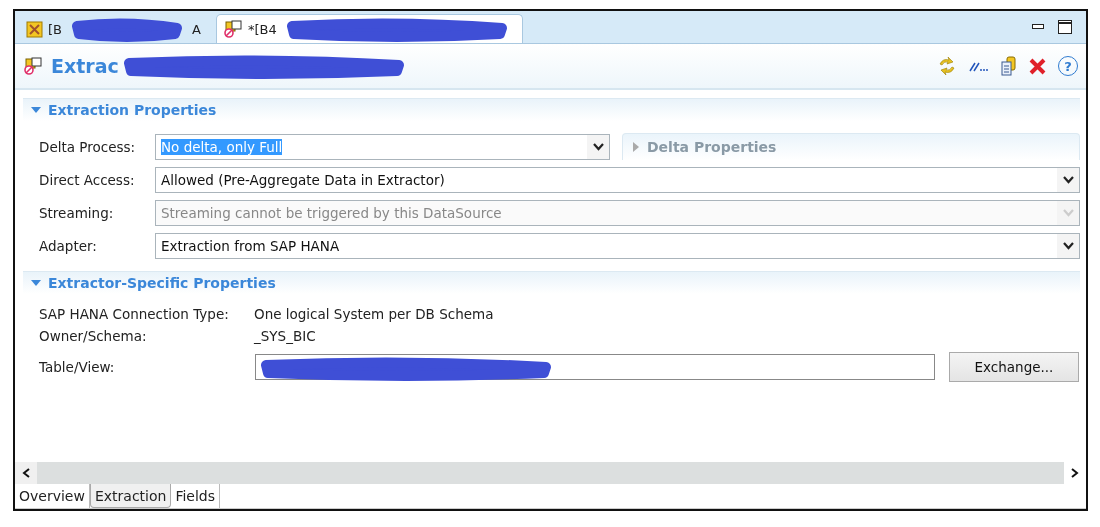  Describe the element at coordinates (617, 246) in the screenshot. I see `dropdown-field: Extraction from SAP HANA` at that location.